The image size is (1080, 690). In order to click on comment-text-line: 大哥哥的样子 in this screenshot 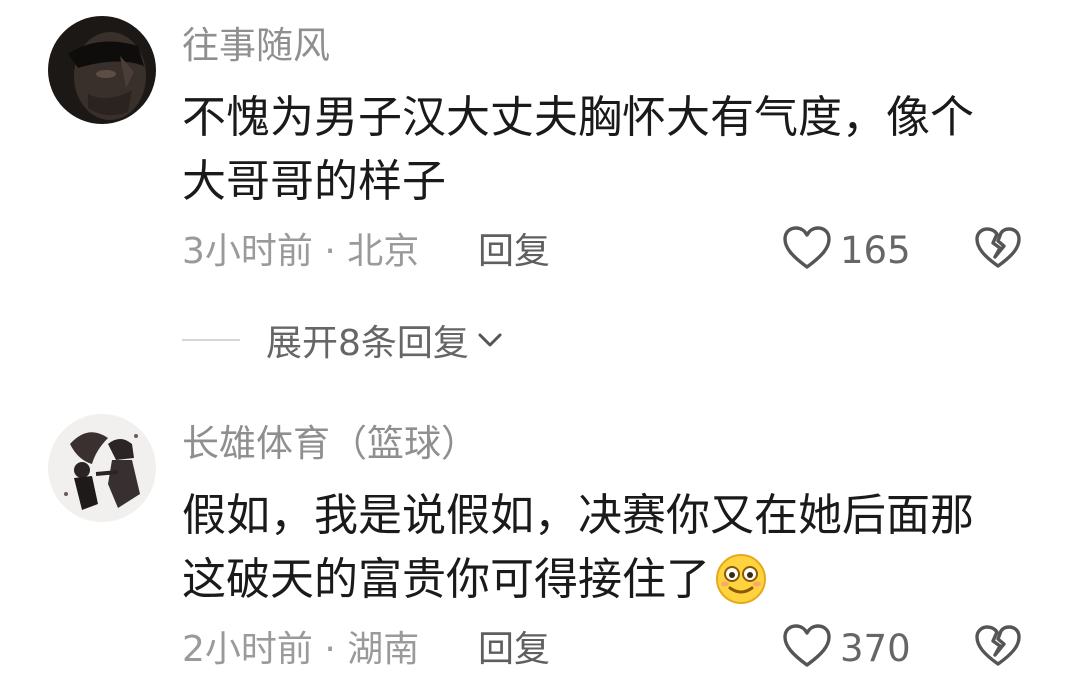, I will do `click(314, 181)`.